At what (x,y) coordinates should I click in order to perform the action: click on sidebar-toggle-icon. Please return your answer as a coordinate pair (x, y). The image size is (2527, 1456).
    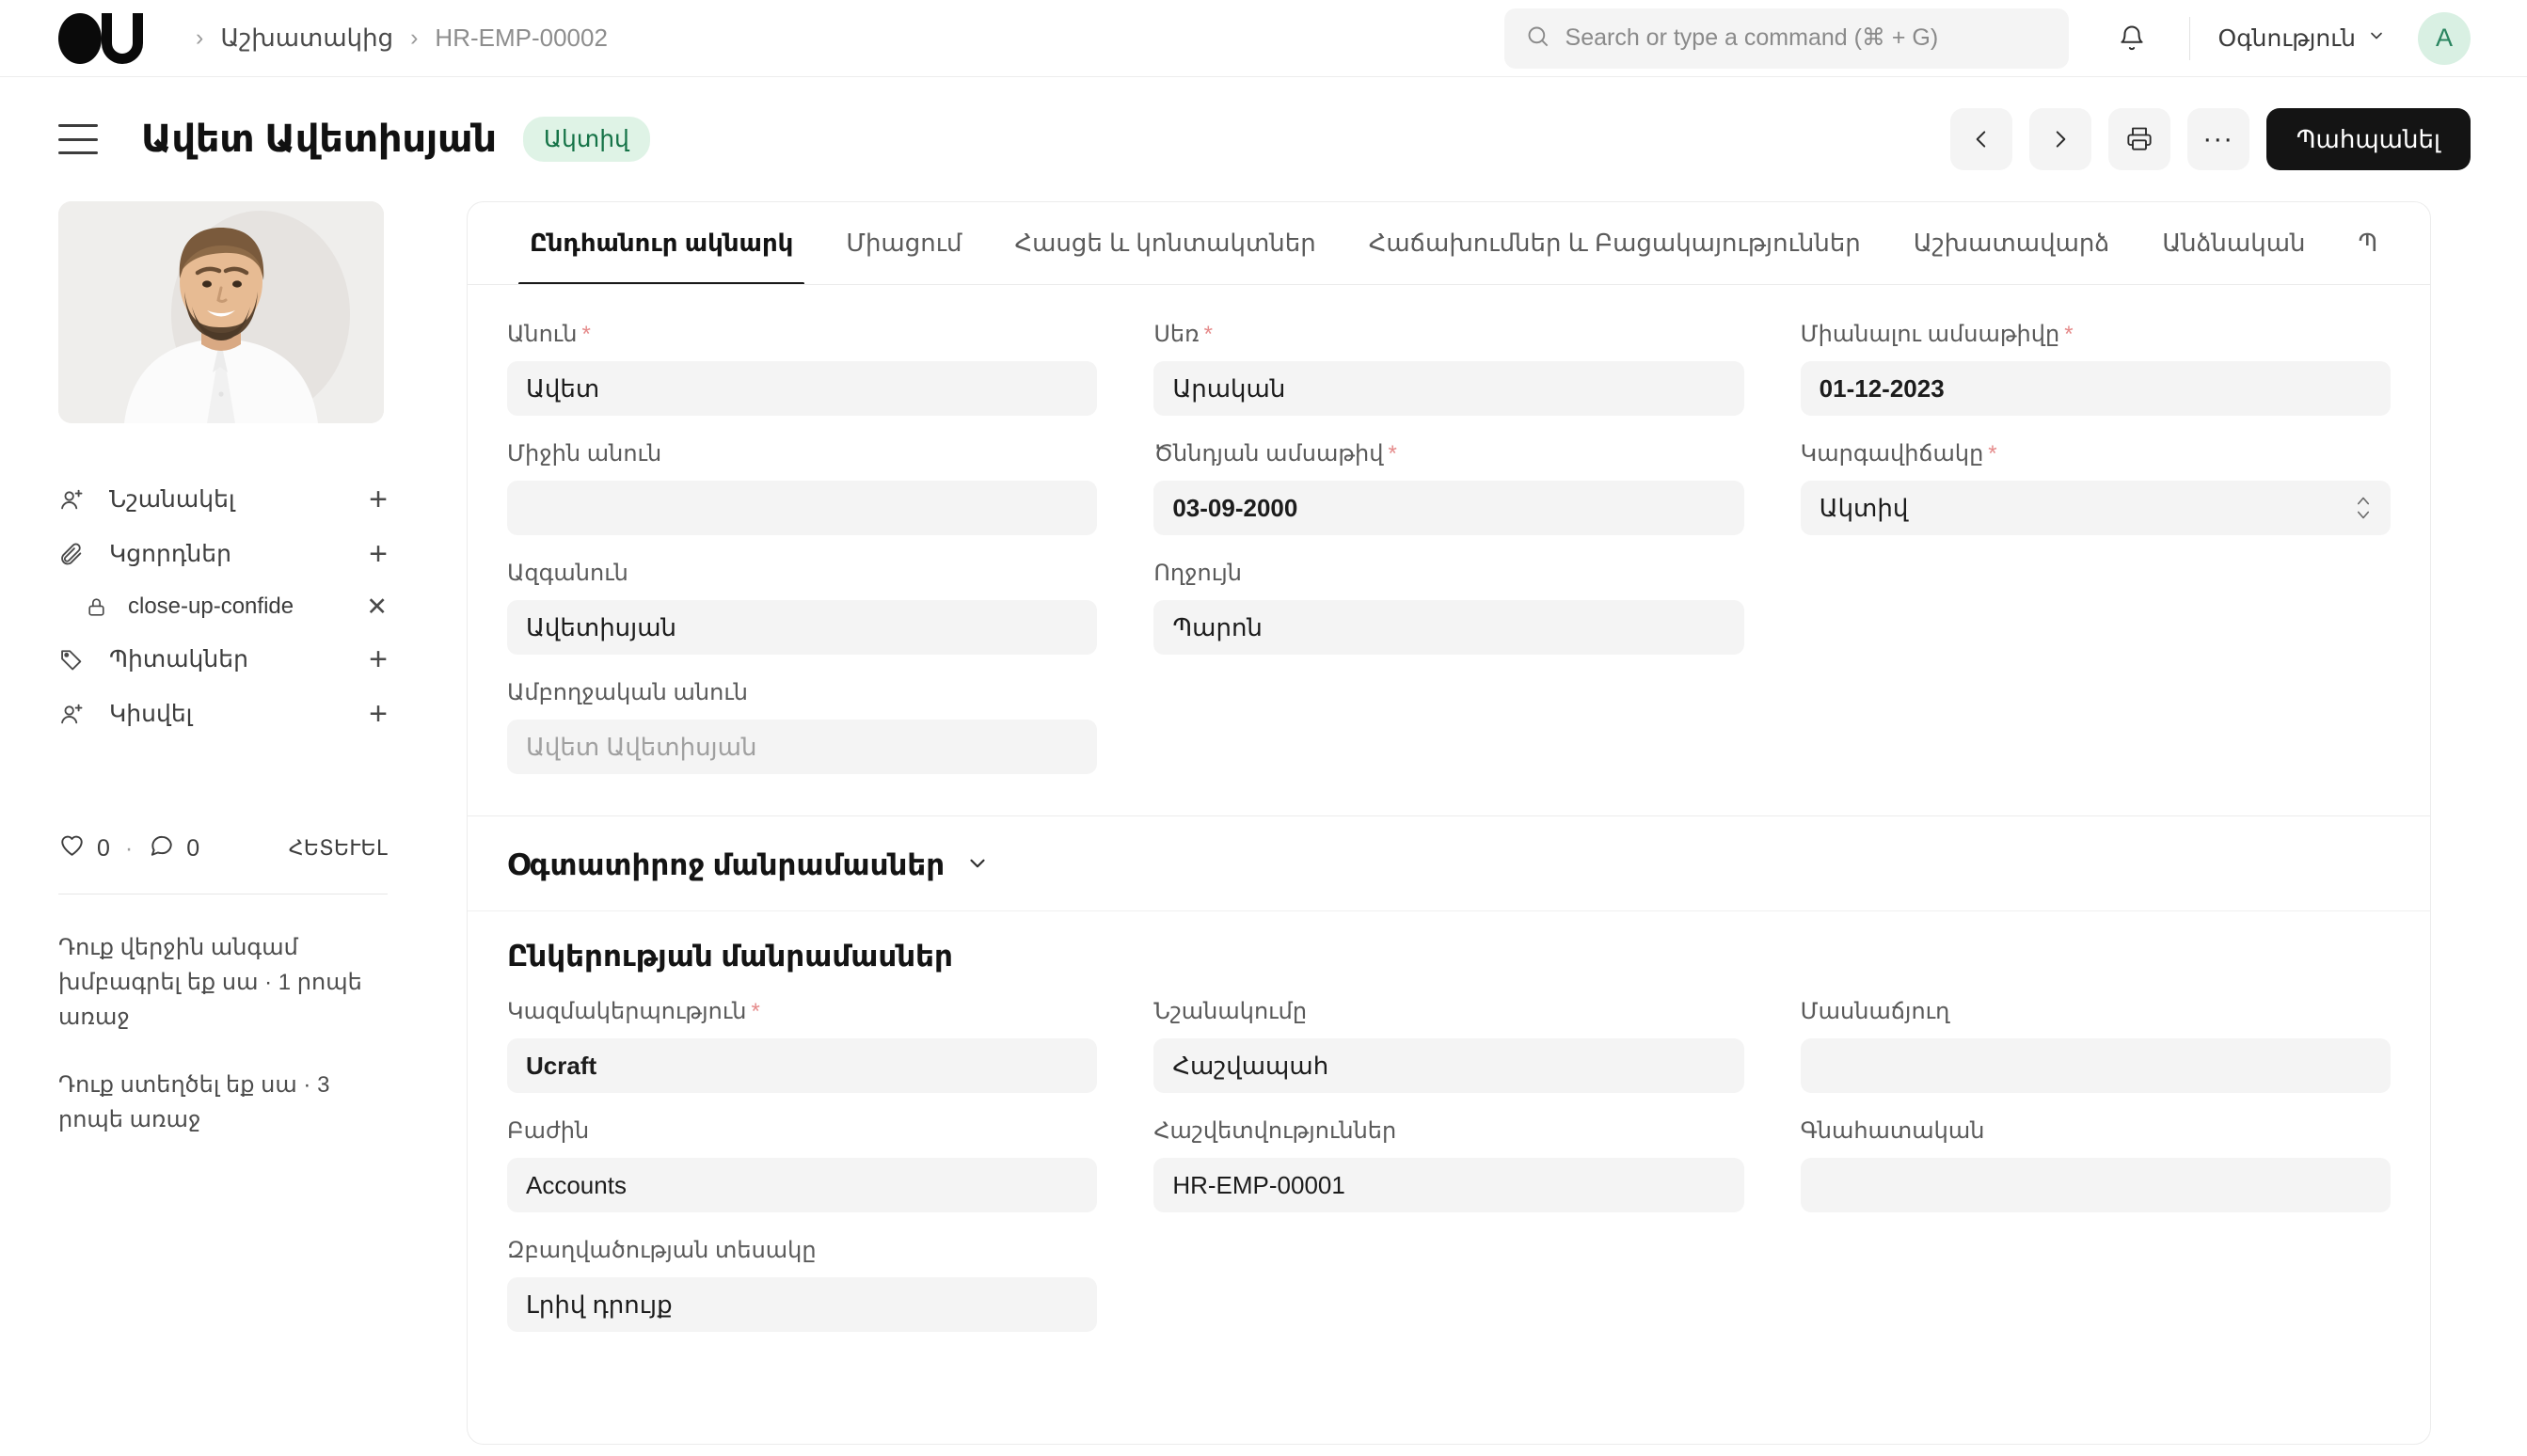
    Looking at the image, I should click on (78, 139).